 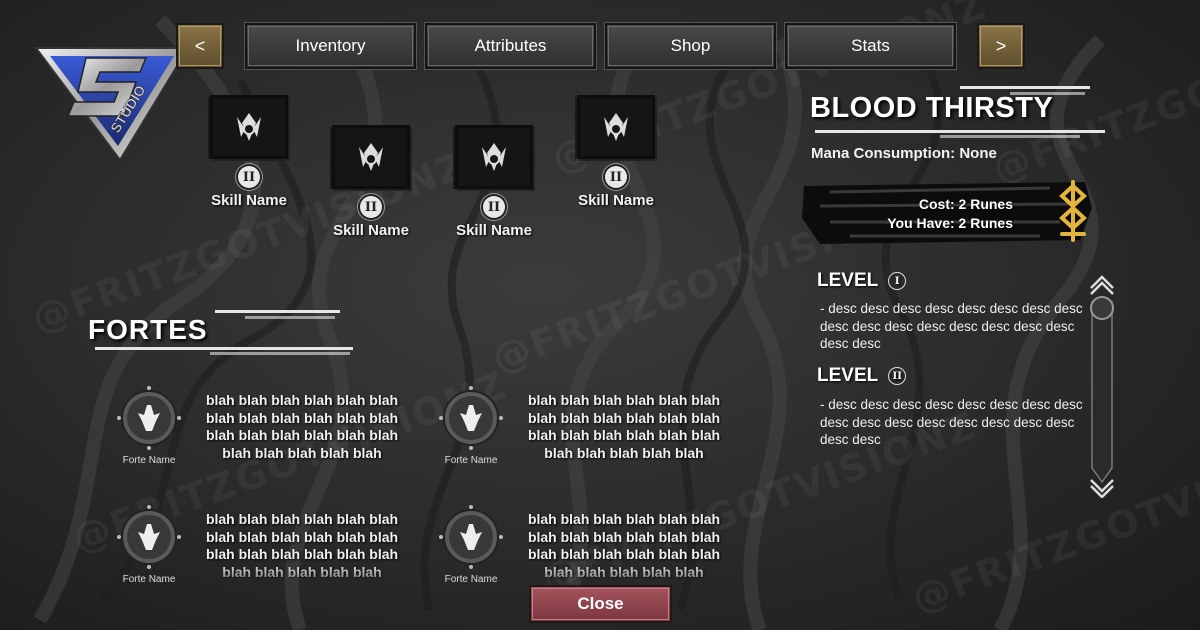 What do you see at coordinates (897, 376) in the screenshot?
I see `level-rank-badge: II` at bounding box center [897, 376].